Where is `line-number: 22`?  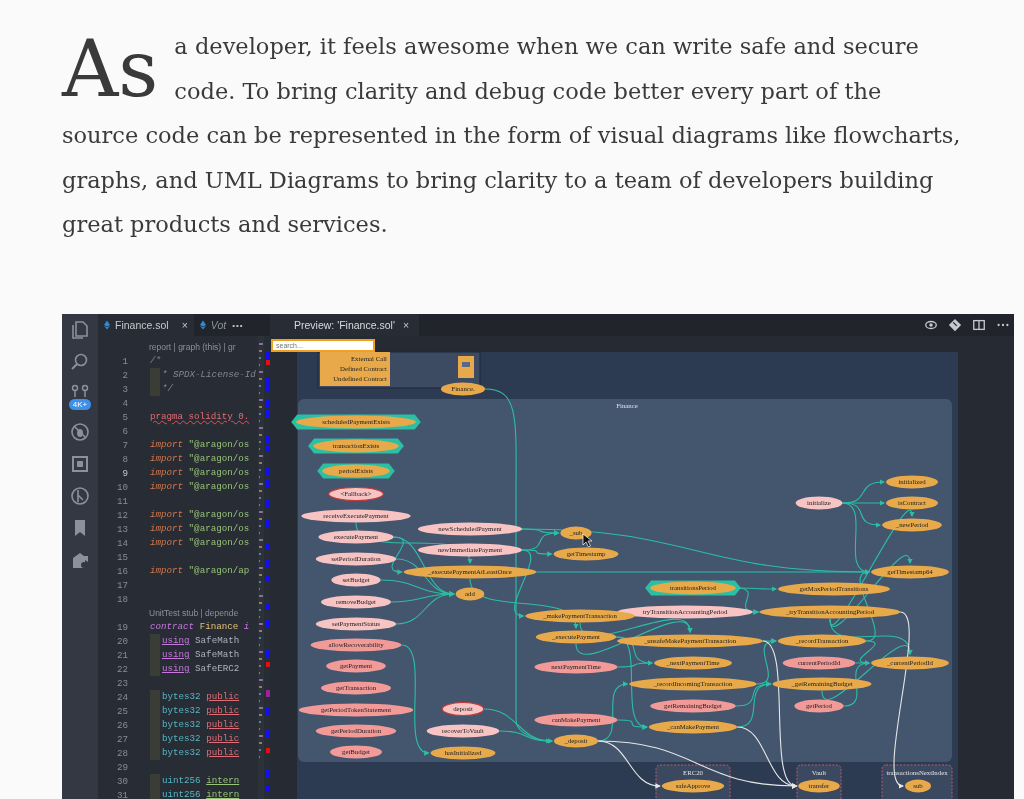
line-number: 22 is located at coordinates (121, 669).